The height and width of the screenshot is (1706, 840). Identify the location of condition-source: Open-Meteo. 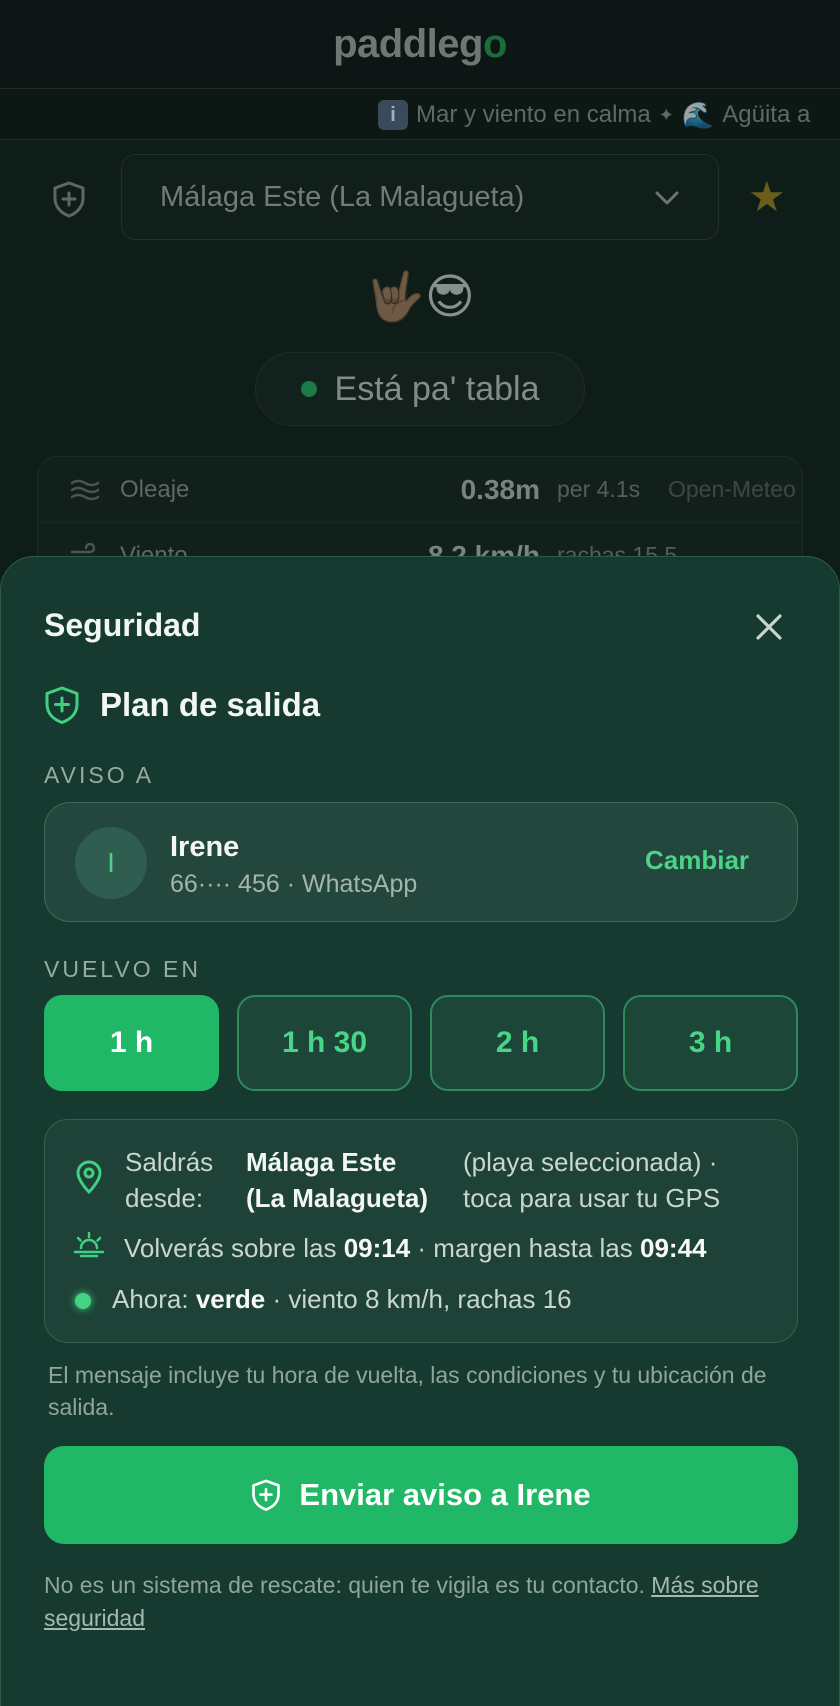
(732, 489).